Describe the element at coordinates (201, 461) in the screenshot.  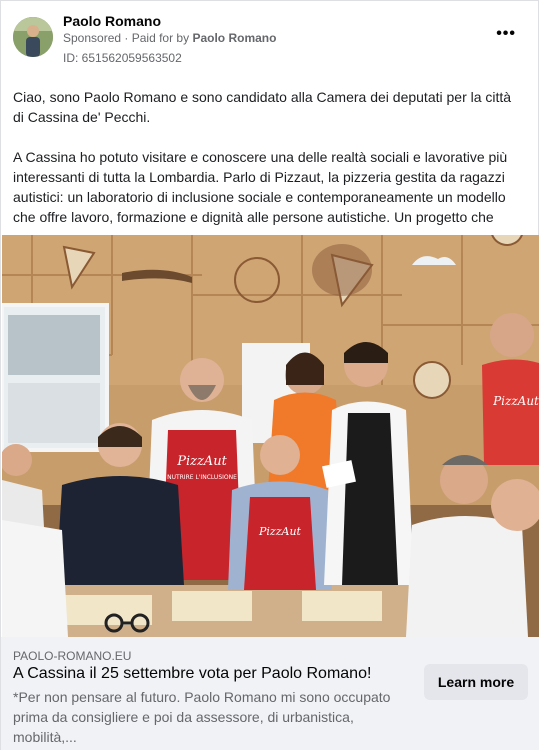
I see `apron-logo-text: PizzAut` at that location.